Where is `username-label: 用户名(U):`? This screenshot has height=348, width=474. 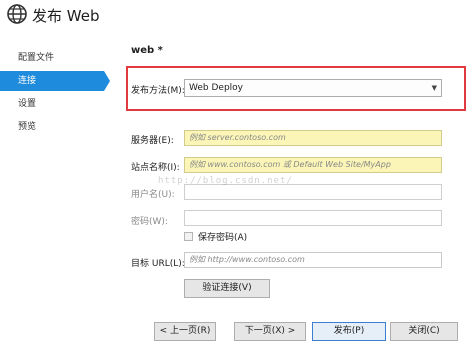
username-label: 用户名(U): is located at coordinates (153, 195).